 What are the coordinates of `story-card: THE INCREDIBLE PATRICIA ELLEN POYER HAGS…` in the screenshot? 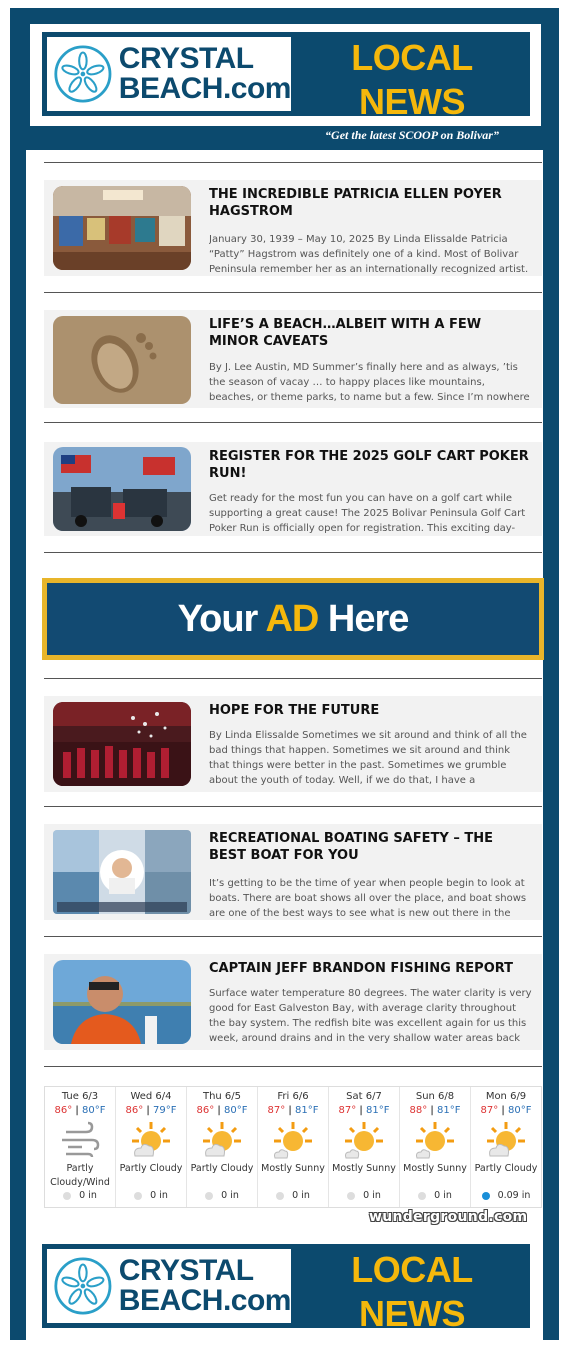 It's located at (293, 228).